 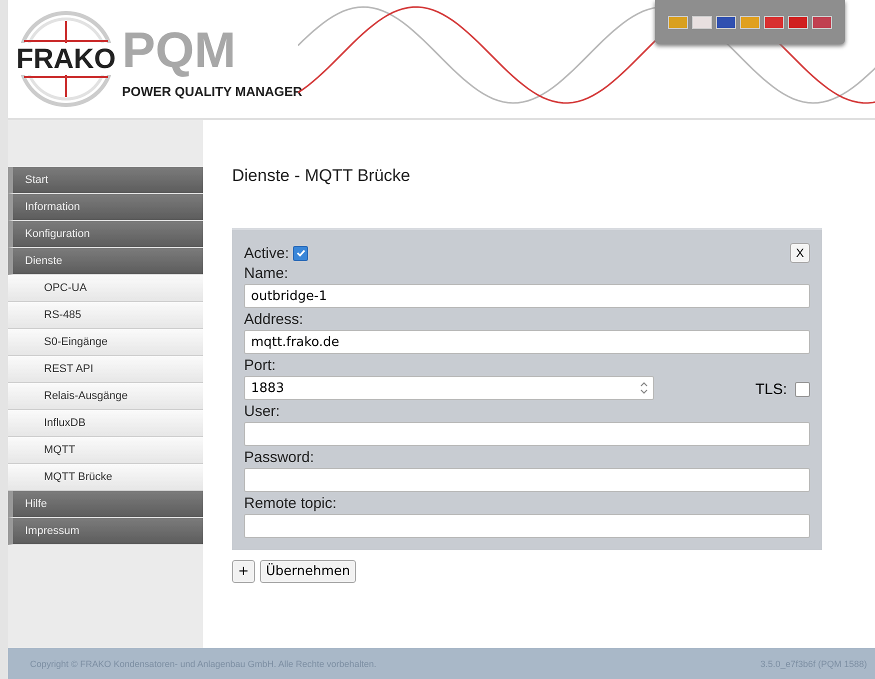 I want to click on nav-item: Information, so click(x=105, y=207).